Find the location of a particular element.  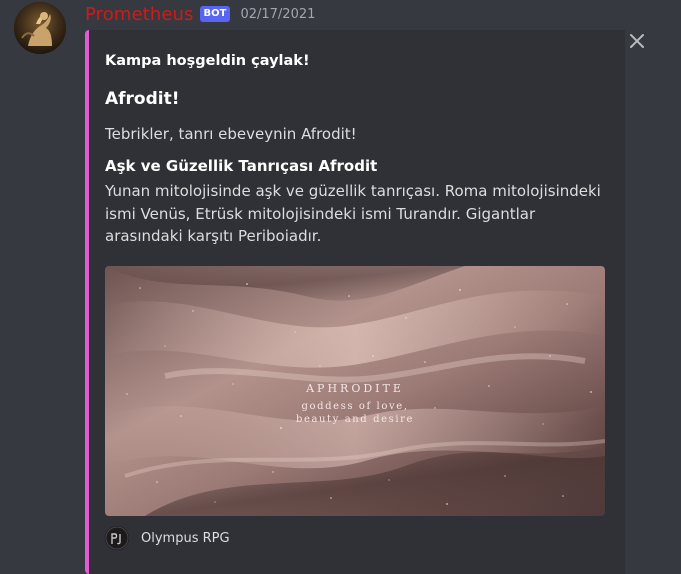

message-timestamp: 02/17/2021 is located at coordinates (278, 14).